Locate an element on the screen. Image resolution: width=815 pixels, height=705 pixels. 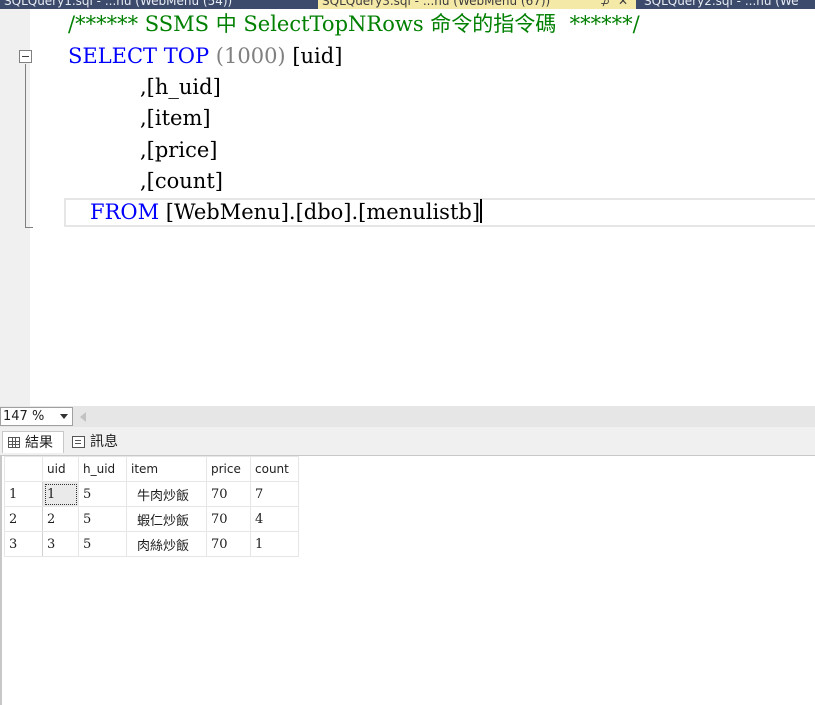
tab-sqlquery3: SQLQuery3.sql - ...nu (WebMenu (67)) ⊅ ✕ is located at coordinates (477, 4).